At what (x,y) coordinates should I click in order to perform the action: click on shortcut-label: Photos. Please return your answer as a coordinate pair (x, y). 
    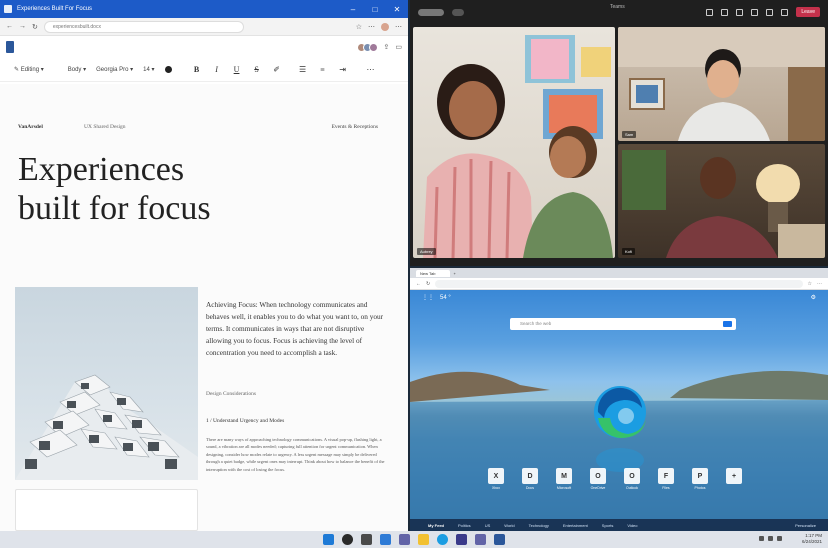
    Looking at the image, I should click on (700, 488).